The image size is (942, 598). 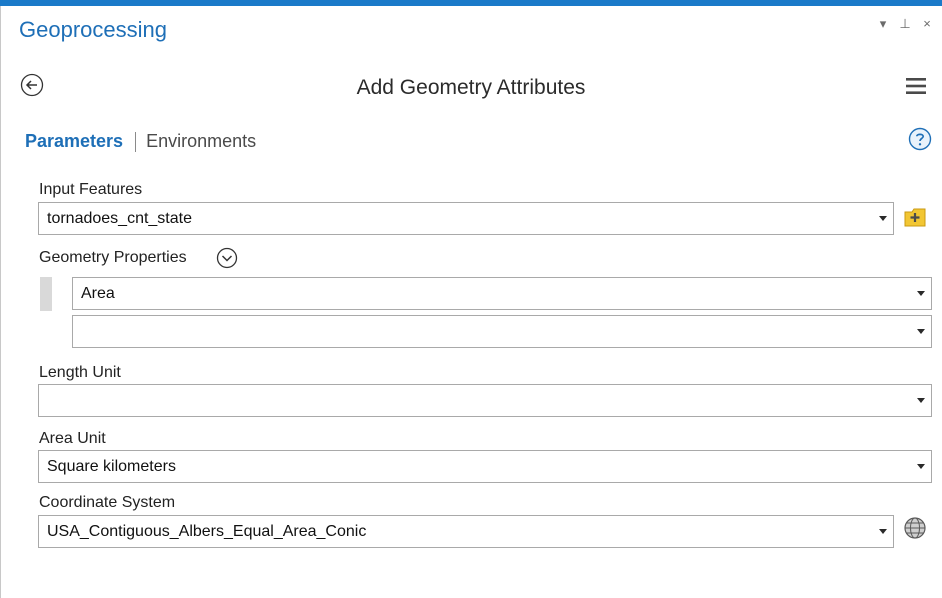 I want to click on coordinate-system-dropdown: USA_Contiguous_Albers_Equal_Area_Conic, so click(x=466, y=531).